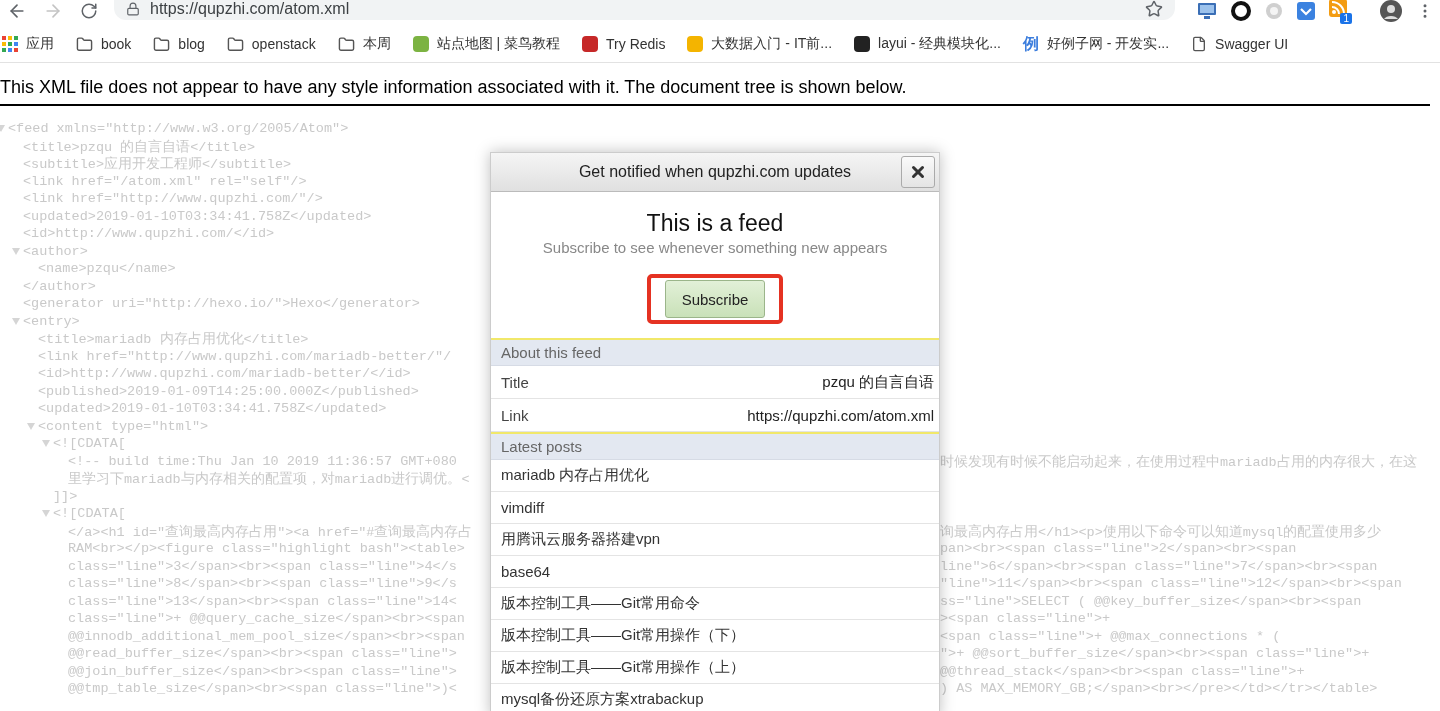 This screenshot has height=711, width=1440. Describe the element at coordinates (715, 668) in the screenshot. I see `post-link: 版本控制工具——Git常用操作（上）` at that location.